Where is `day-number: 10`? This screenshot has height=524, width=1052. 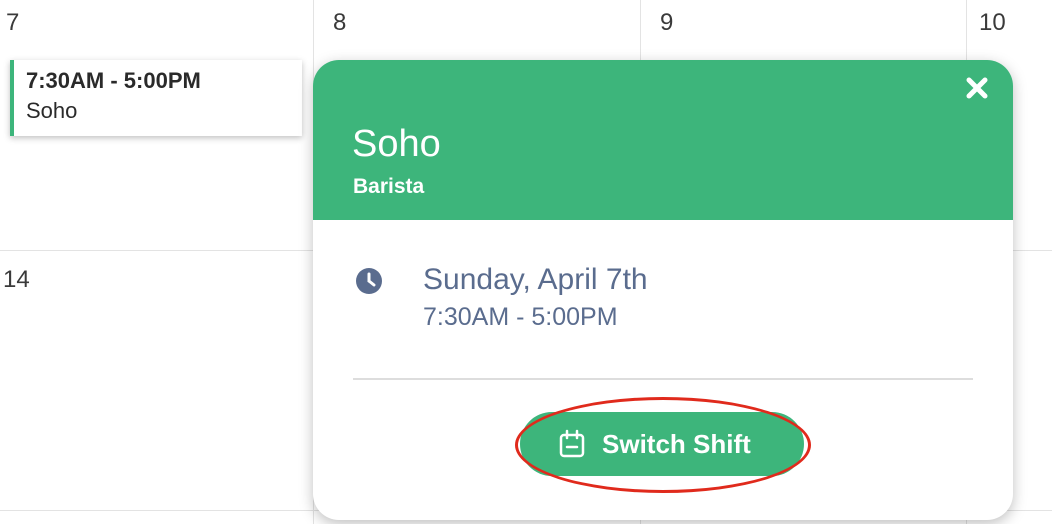 day-number: 10 is located at coordinates (992, 23).